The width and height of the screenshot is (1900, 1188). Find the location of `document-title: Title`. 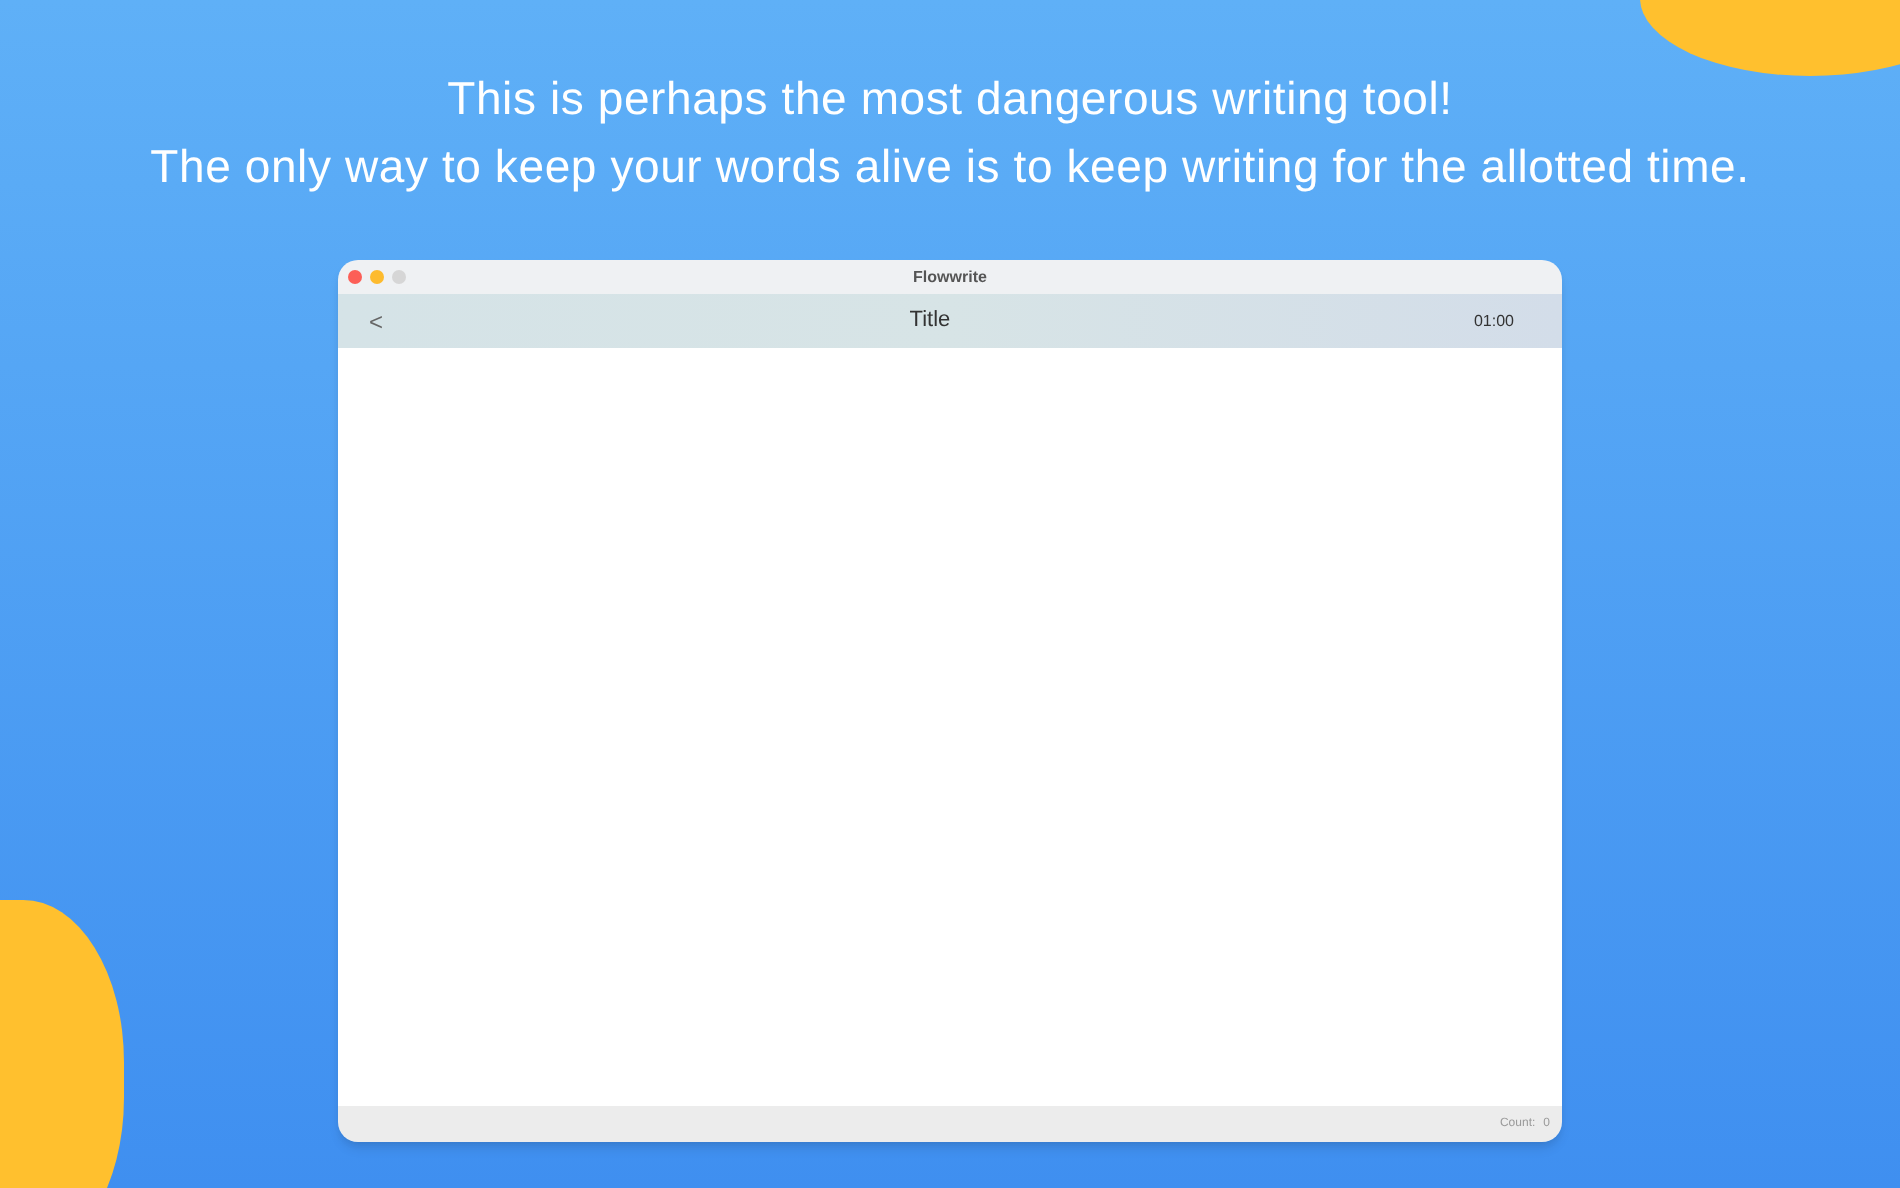

document-title: Title is located at coordinates (930, 321).